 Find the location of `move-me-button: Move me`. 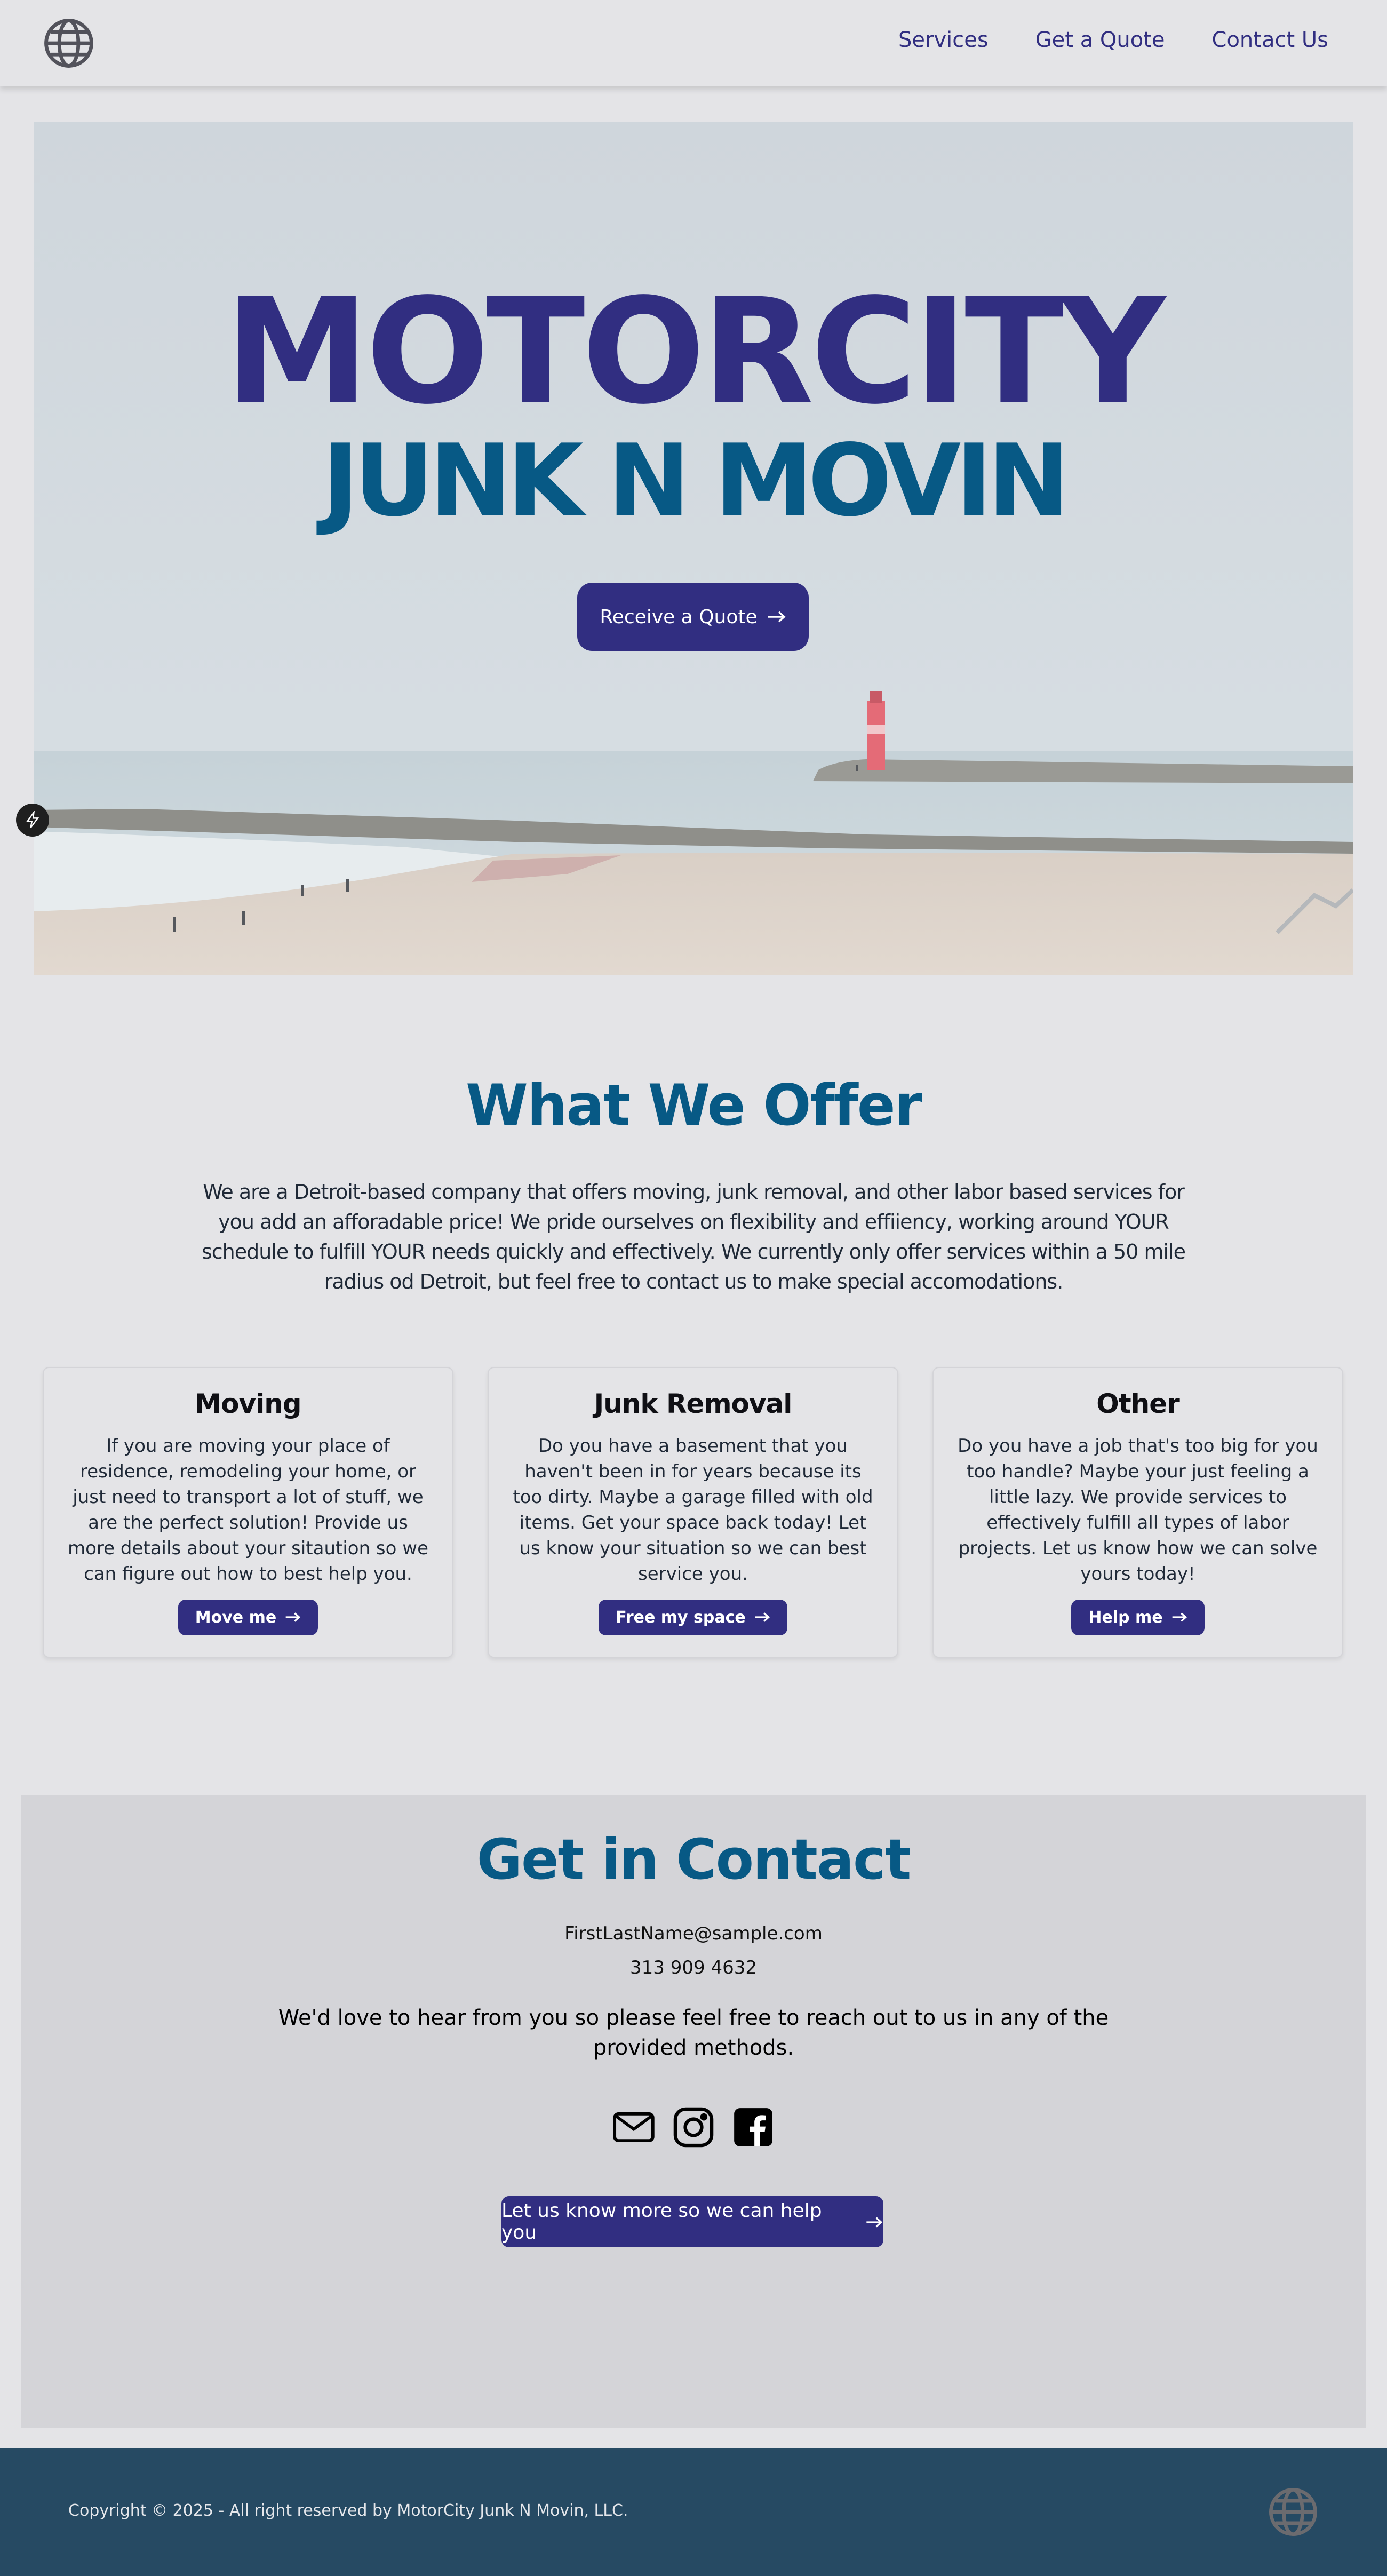

move-me-button: Move me is located at coordinates (248, 1617).